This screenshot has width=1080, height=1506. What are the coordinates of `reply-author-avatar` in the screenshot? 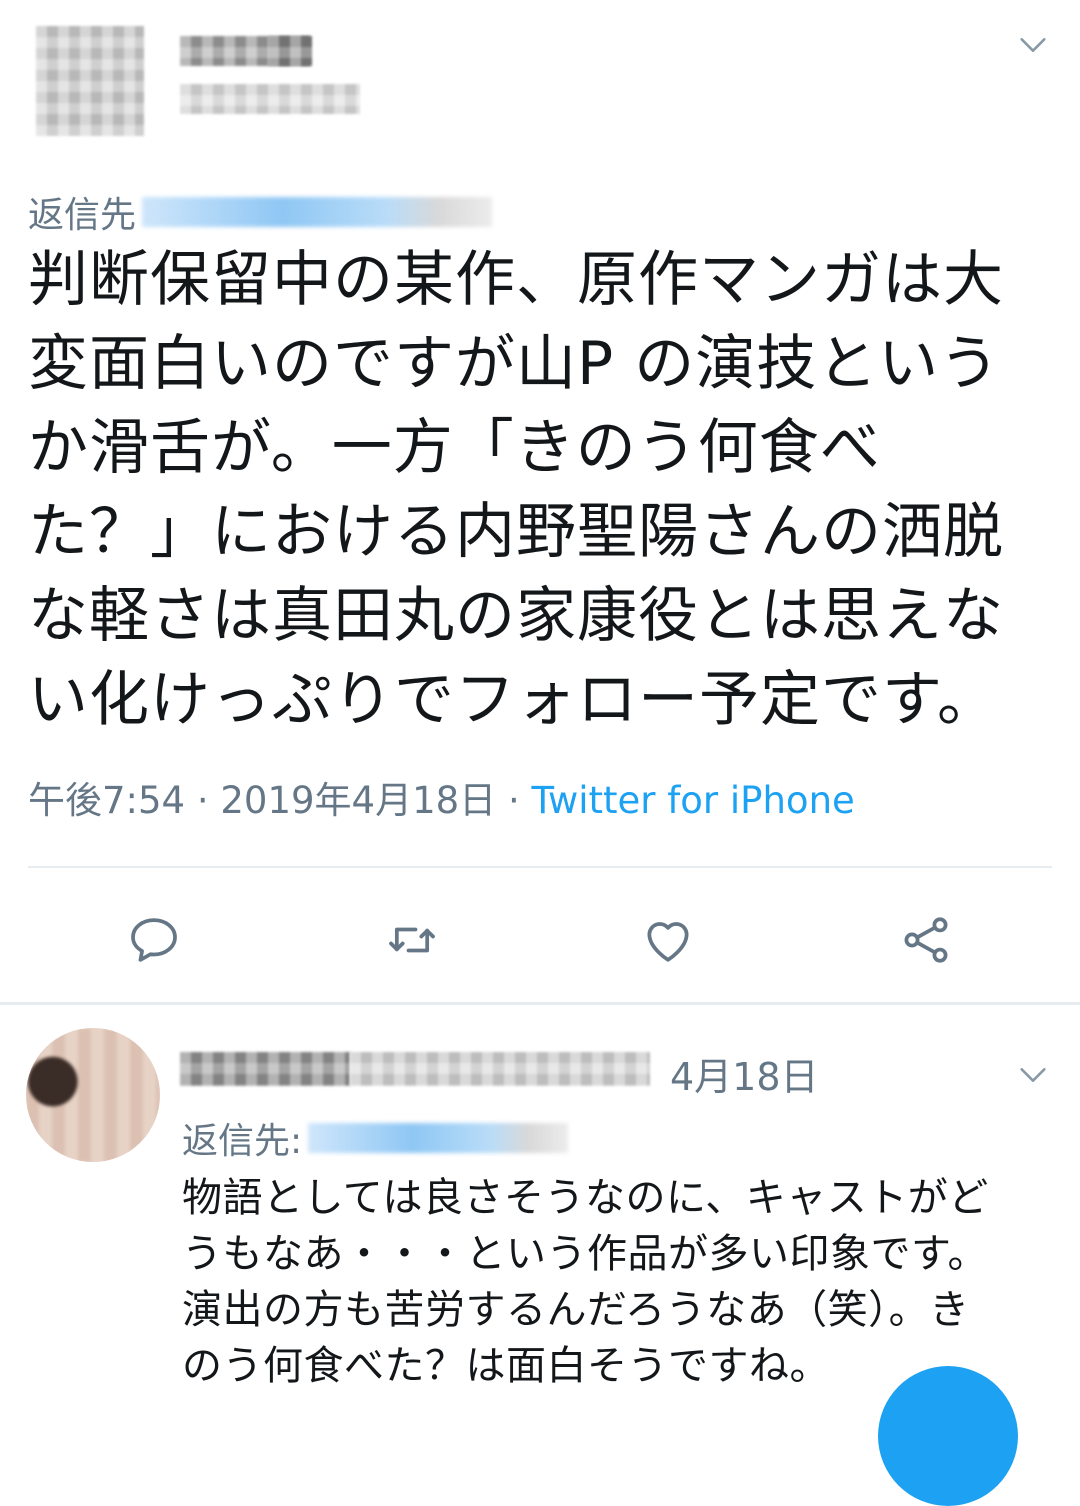 It's located at (93, 1095).